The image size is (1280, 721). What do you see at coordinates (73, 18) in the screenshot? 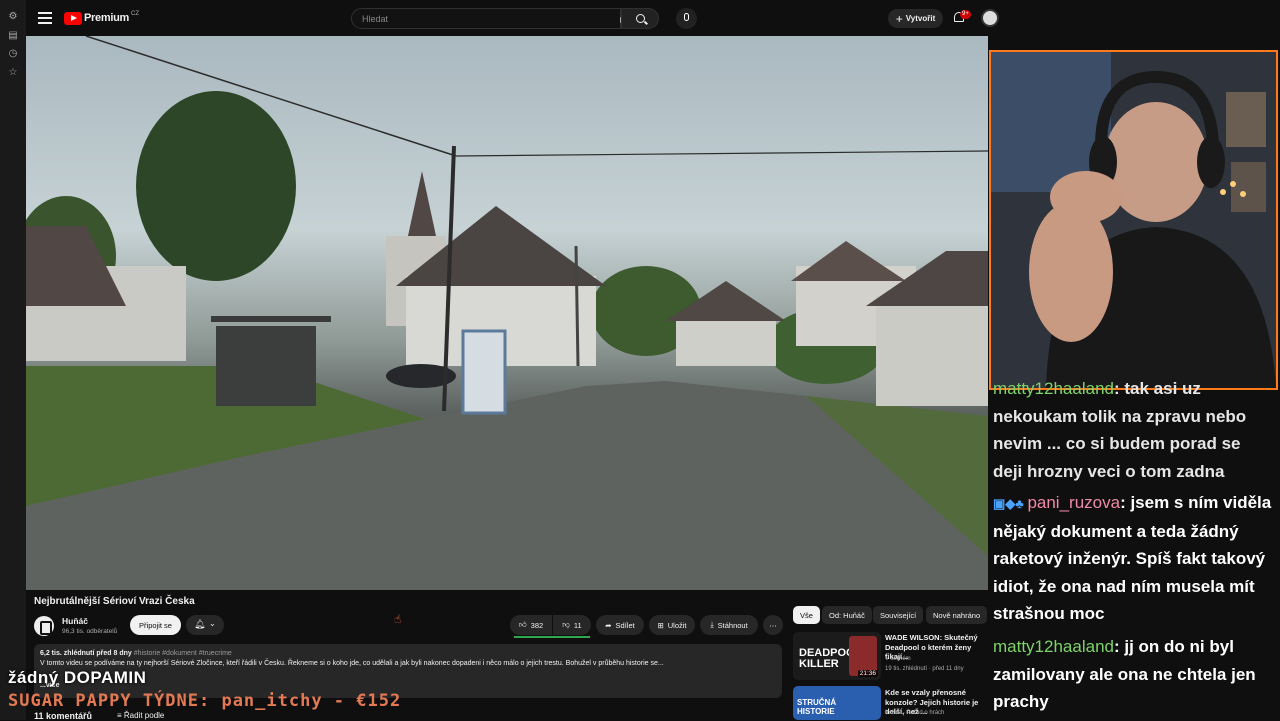
I see `youtube-play-icon` at bounding box center [73, 18].